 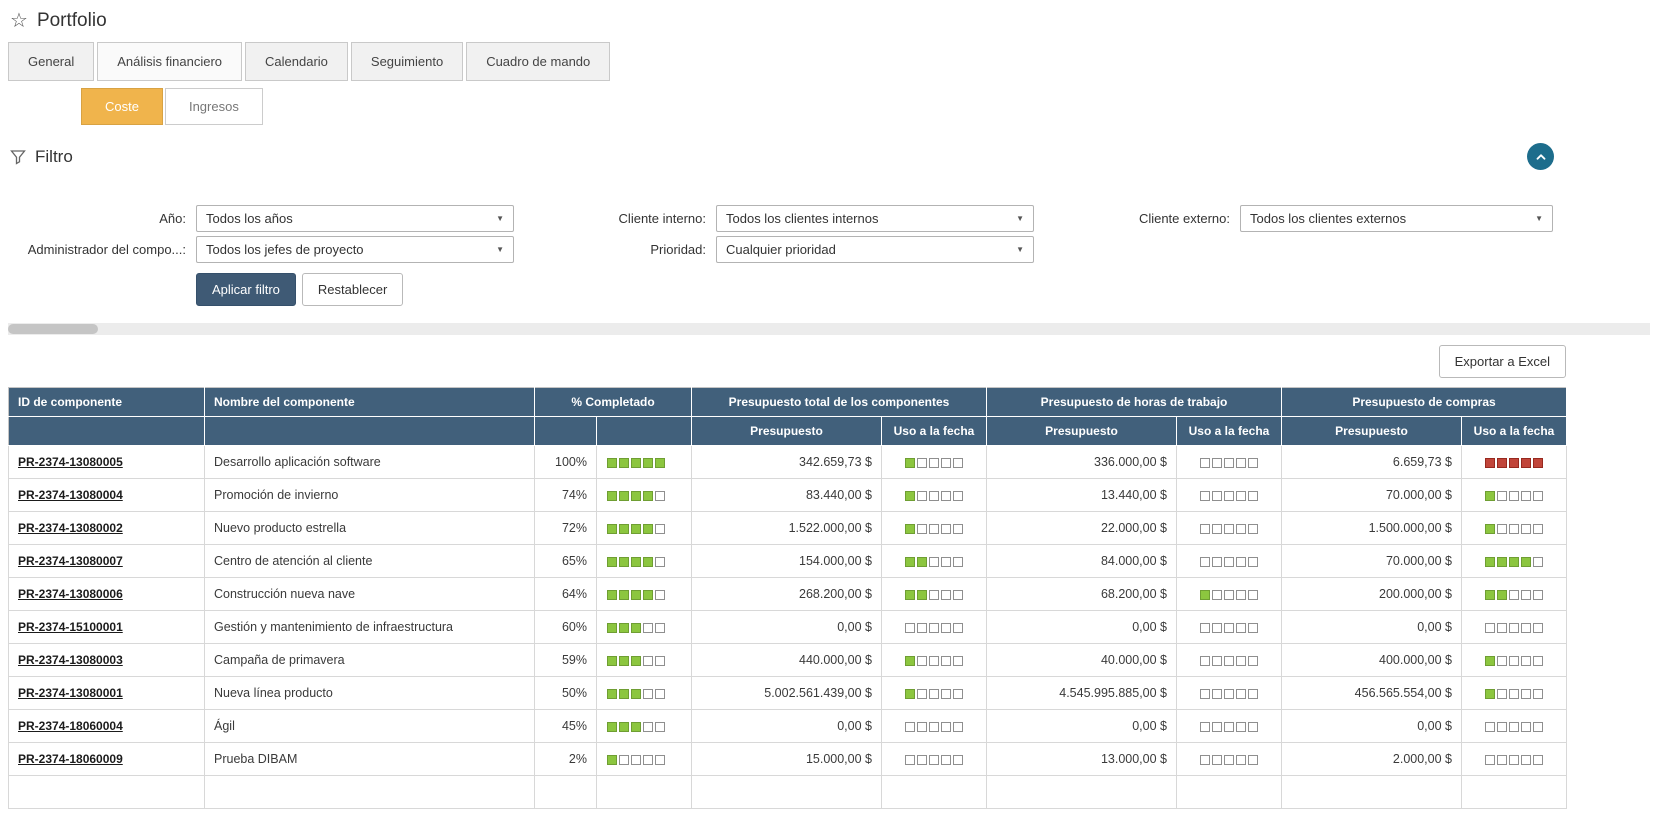 What do you see at coordinates (70, 561) in the screenshot?
I see `component-id-link: PR-2374-13080007` at bounding box center [70, 561].